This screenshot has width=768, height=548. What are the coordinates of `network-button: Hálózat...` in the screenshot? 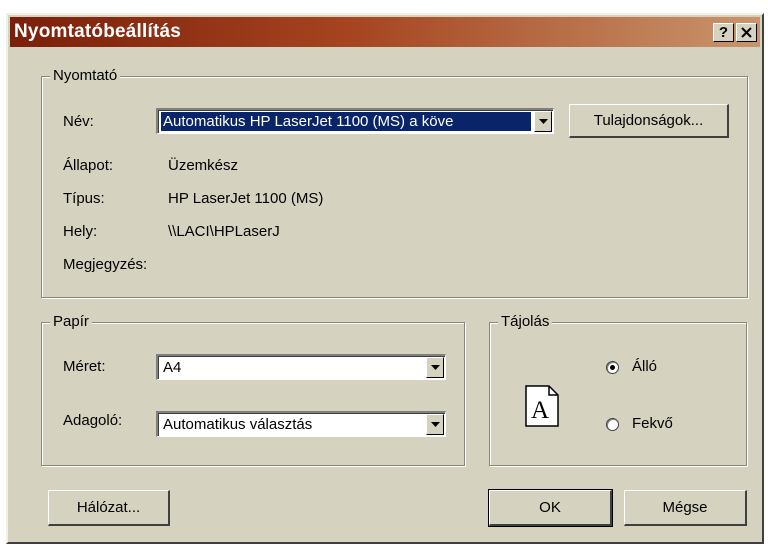 It's located at (109, 508).